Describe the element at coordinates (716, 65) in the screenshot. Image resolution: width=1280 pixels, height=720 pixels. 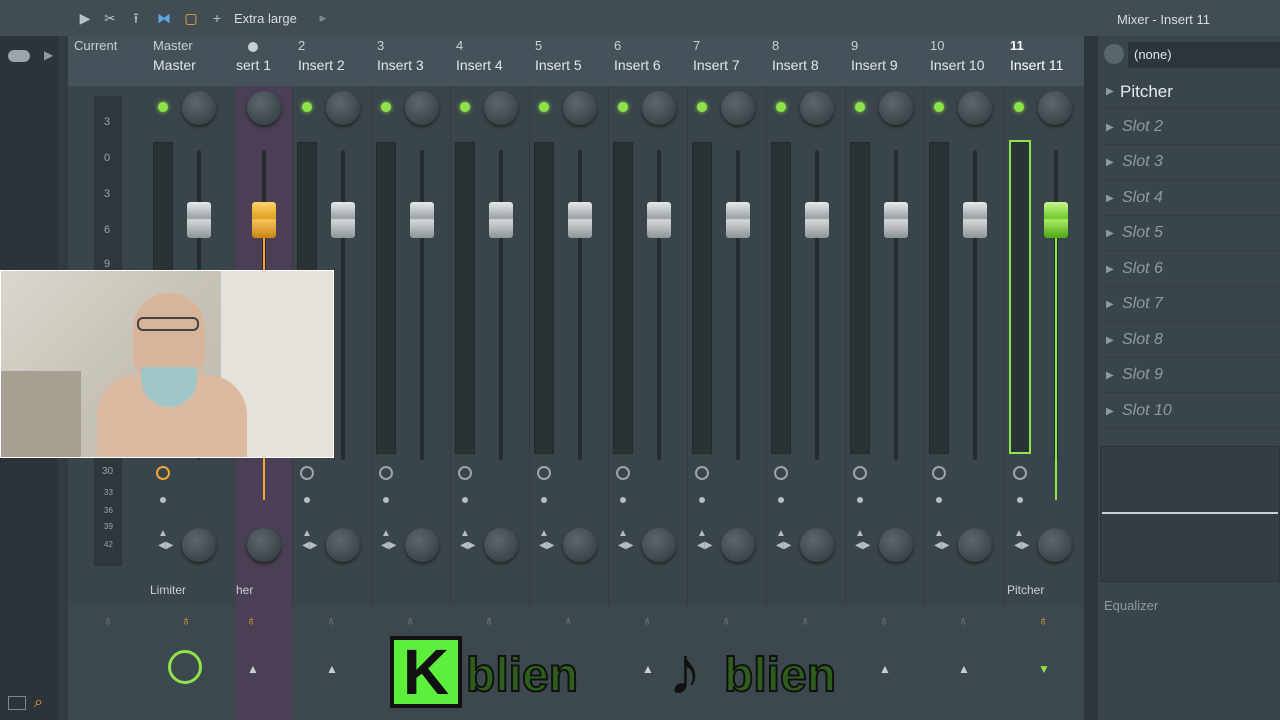
I see `track-name-insert-7: Insert 7` at that location.